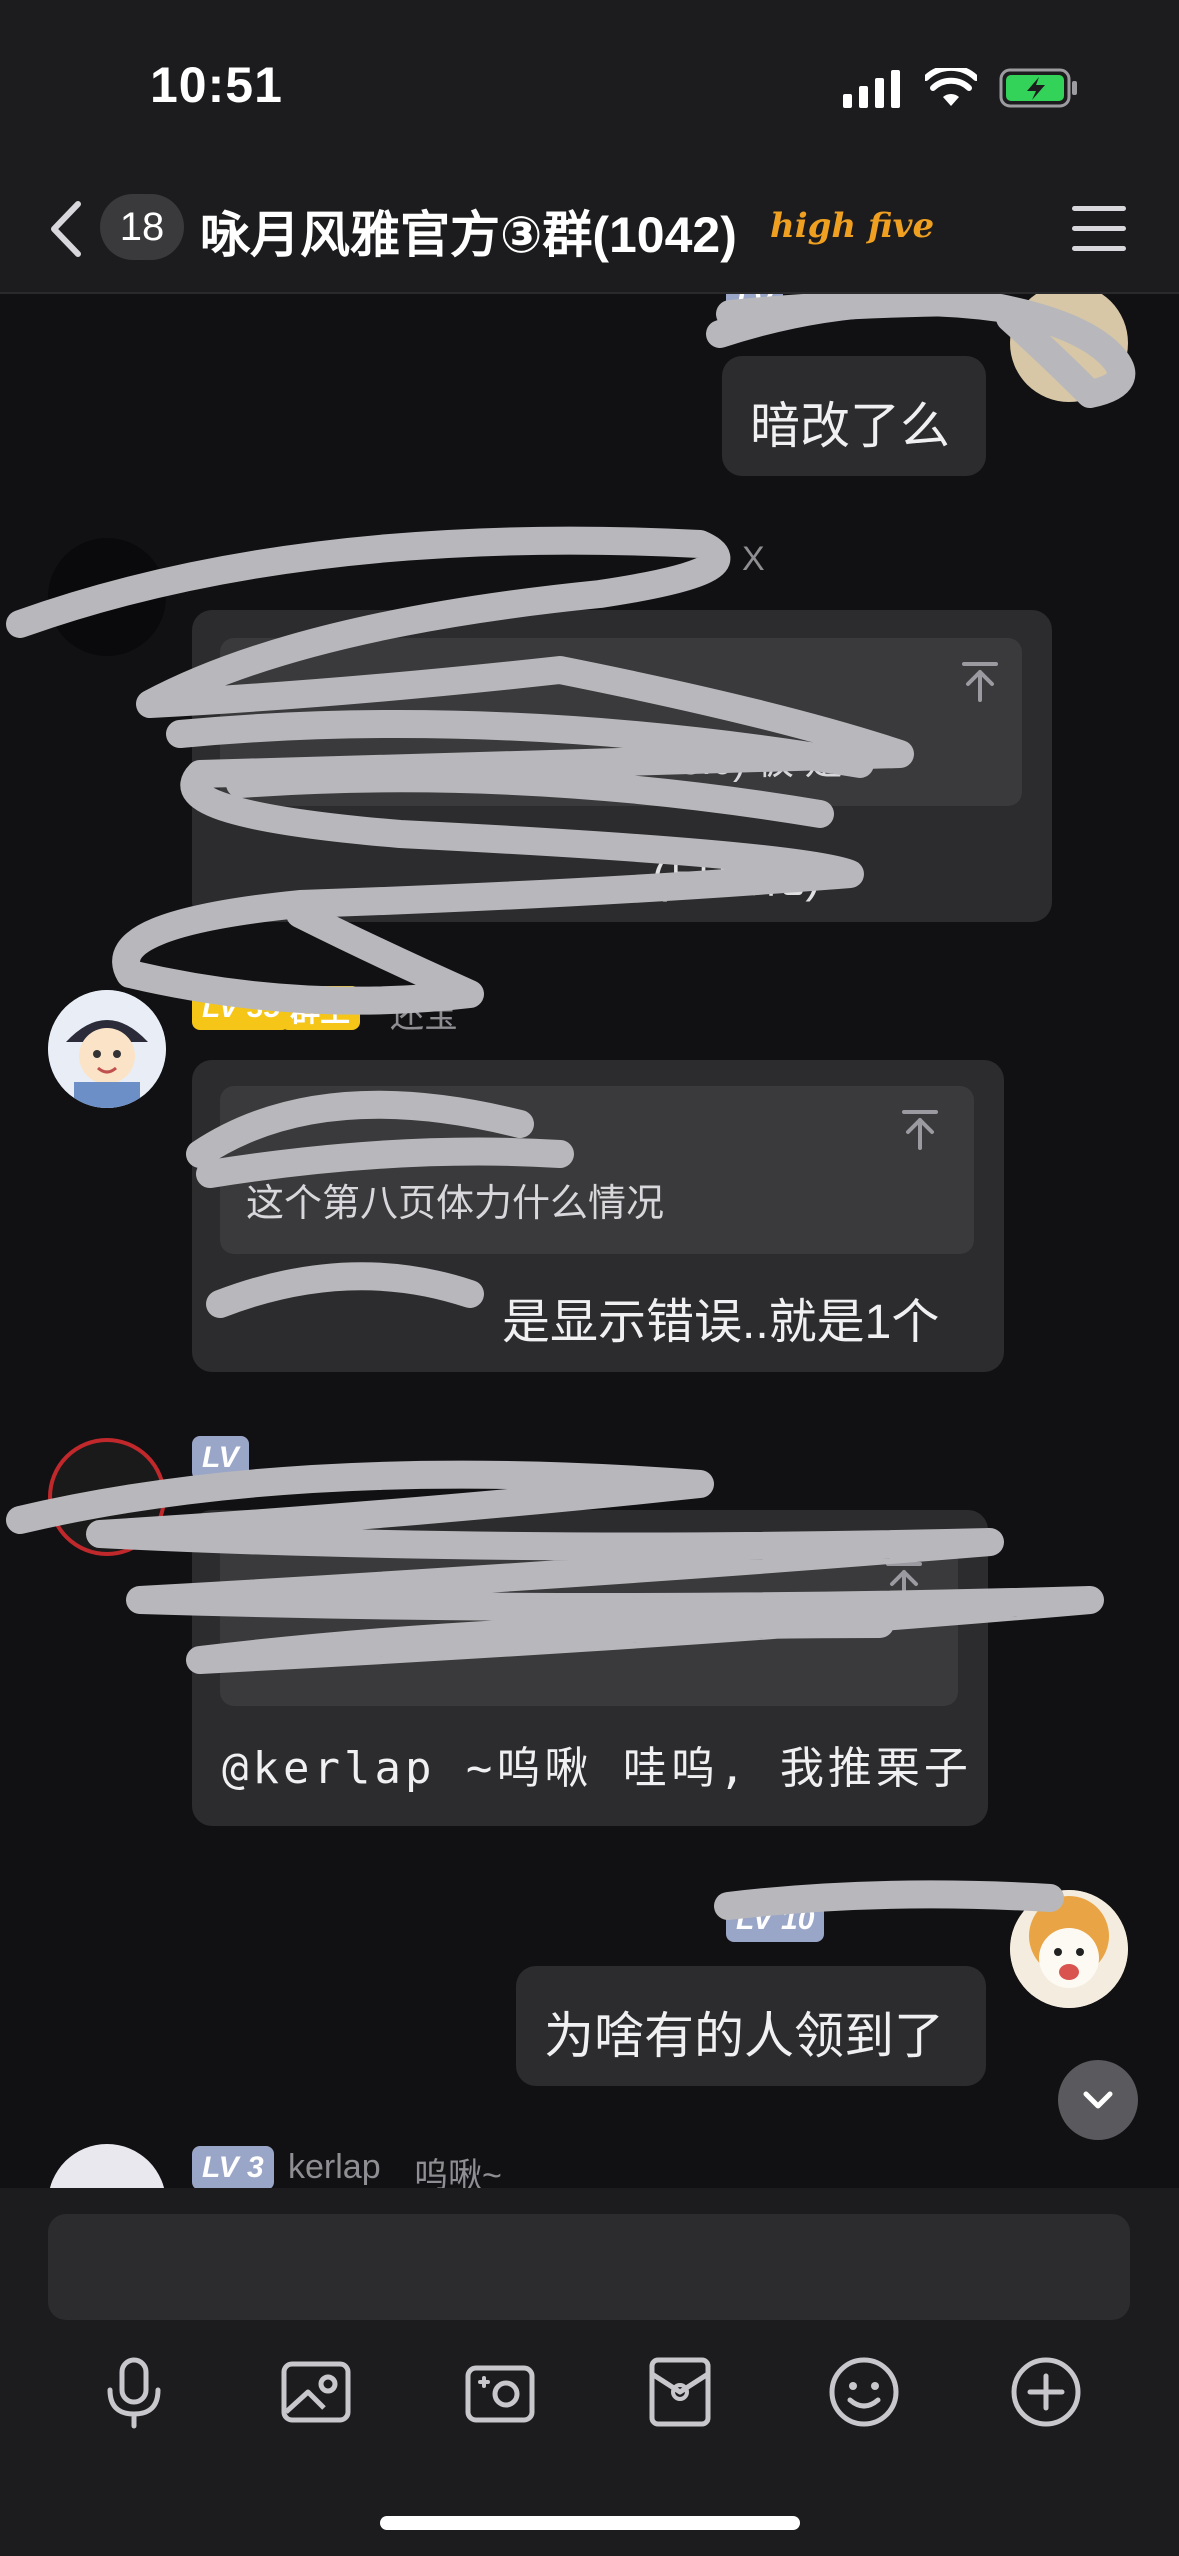 The image size is (1179, 2556). Describe the element at coordinates (334, 2167) in the screenshot. I see `sender-name: kerlap` at that location.